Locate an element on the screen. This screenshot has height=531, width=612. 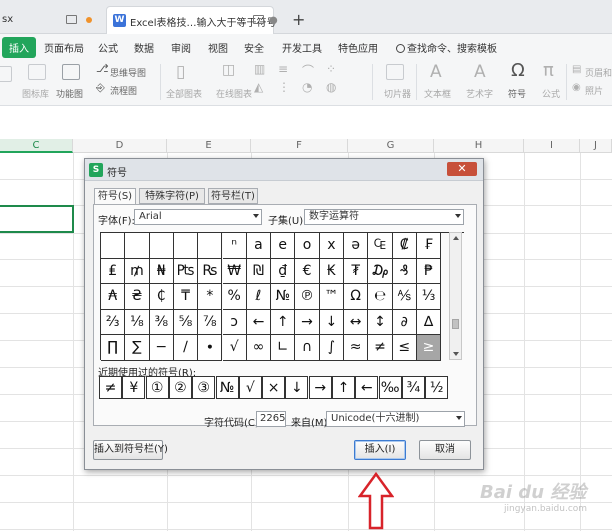
symbol-cell: ₤ is located at coordinates (113, 271).